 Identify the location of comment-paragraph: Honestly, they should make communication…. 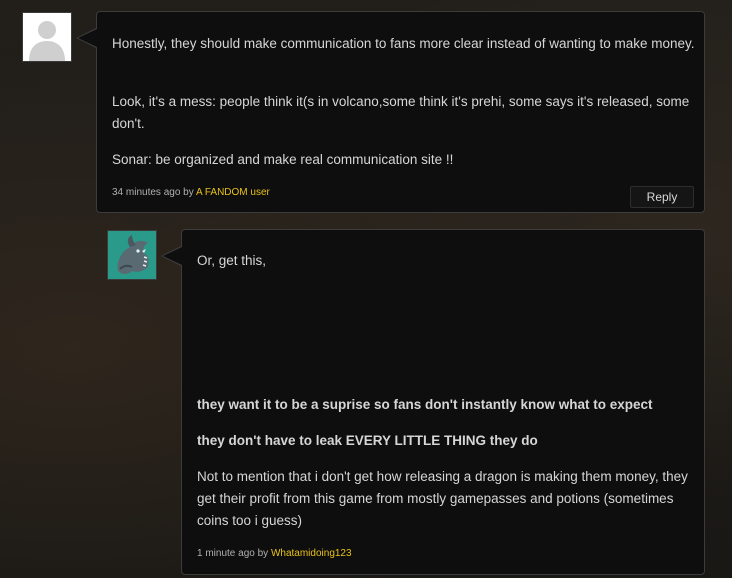
(403, 43).